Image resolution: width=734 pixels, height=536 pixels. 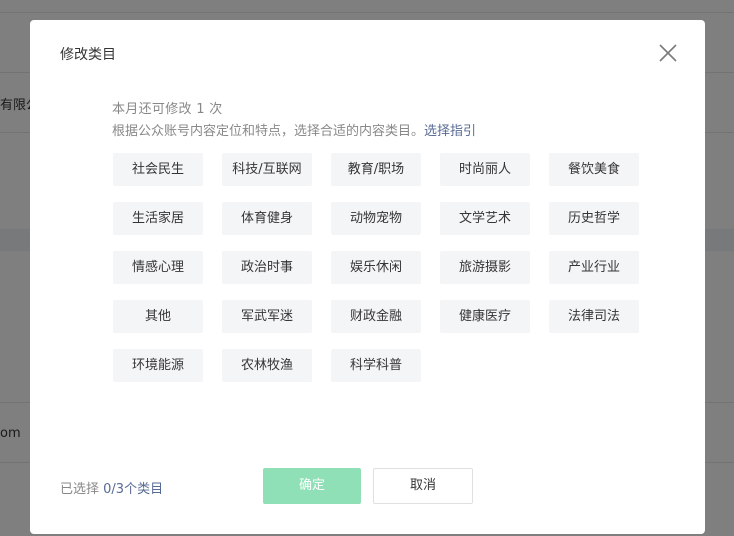 I want to click on category-chip: 财政金融, so click(x=376, y=316).